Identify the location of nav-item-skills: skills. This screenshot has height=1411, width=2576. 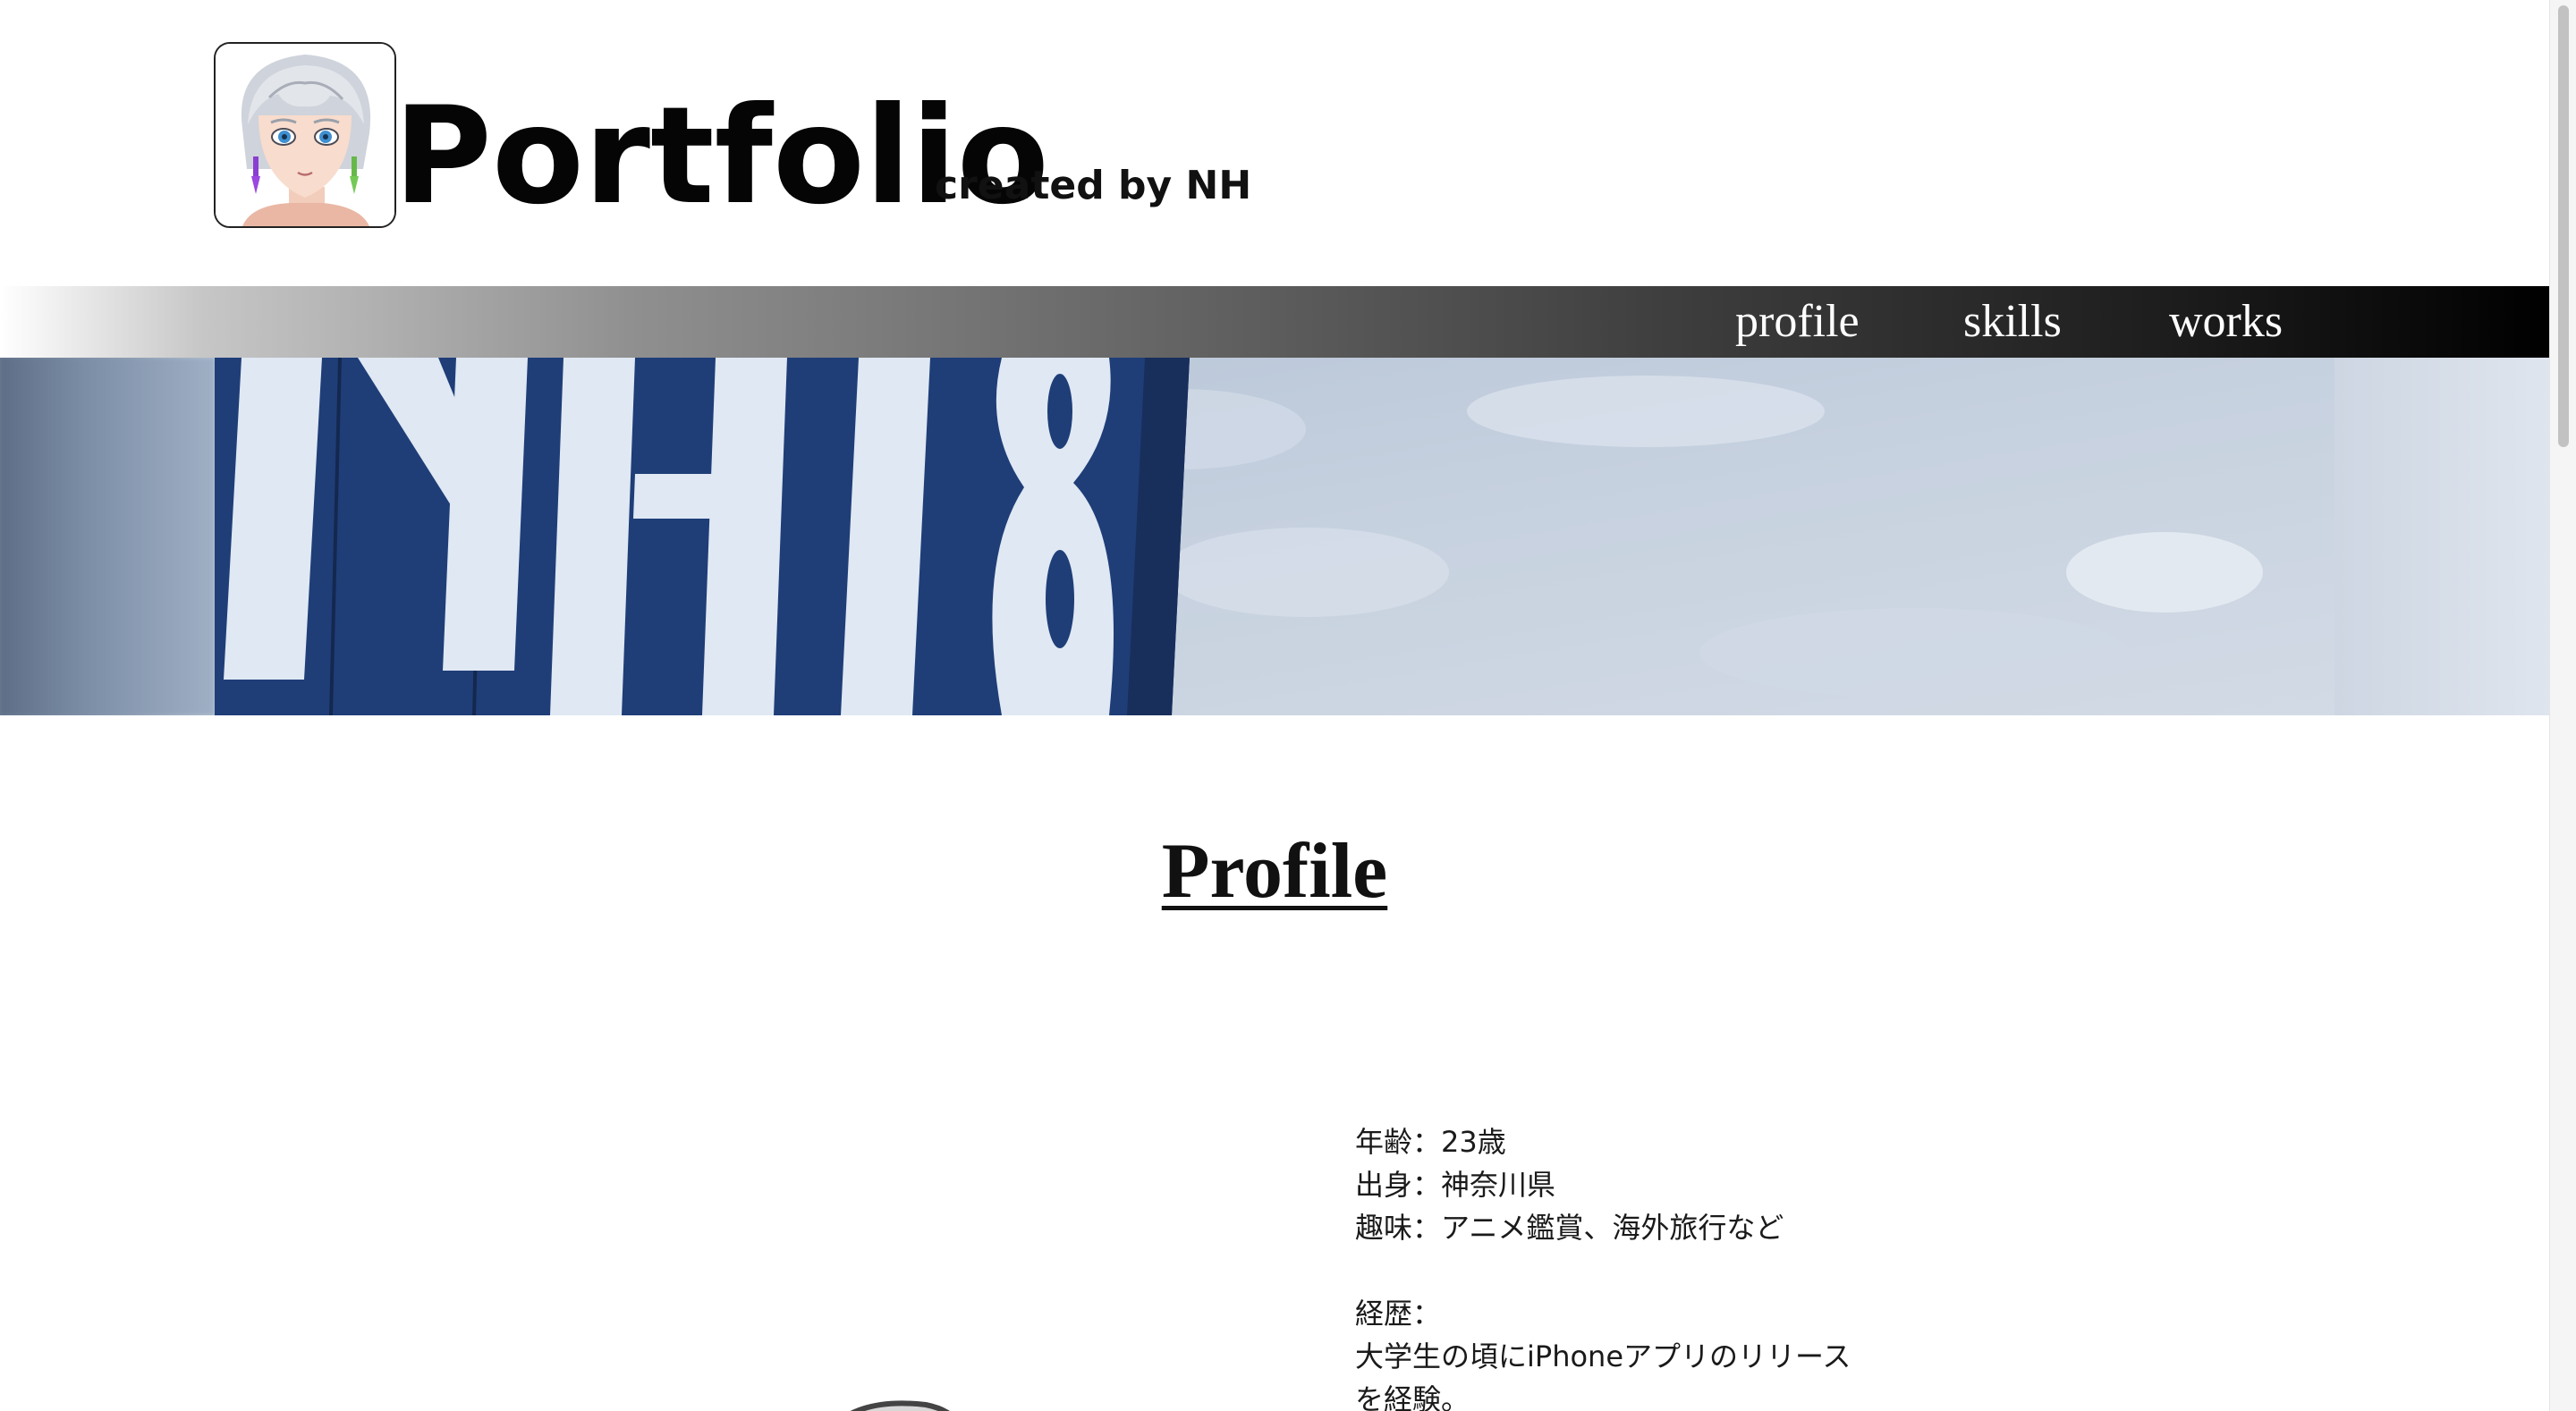
(2012, 322).